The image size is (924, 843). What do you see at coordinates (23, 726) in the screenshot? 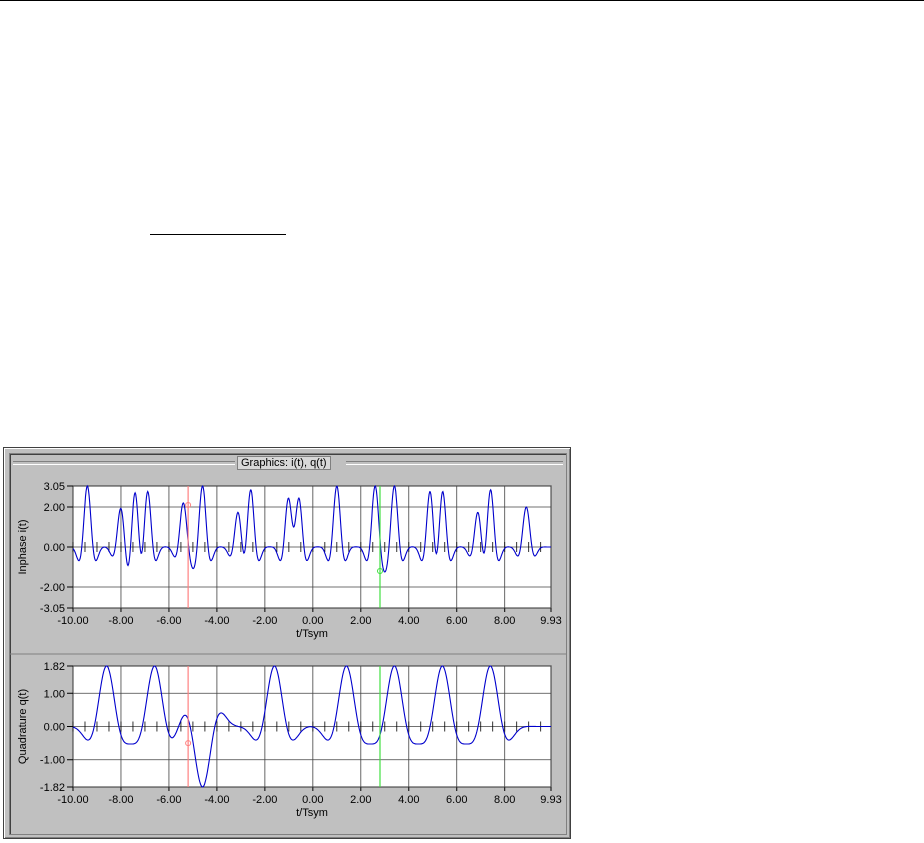
I see `y-axis-label: Quadrature q(t)` at bounding box center [23, 726].